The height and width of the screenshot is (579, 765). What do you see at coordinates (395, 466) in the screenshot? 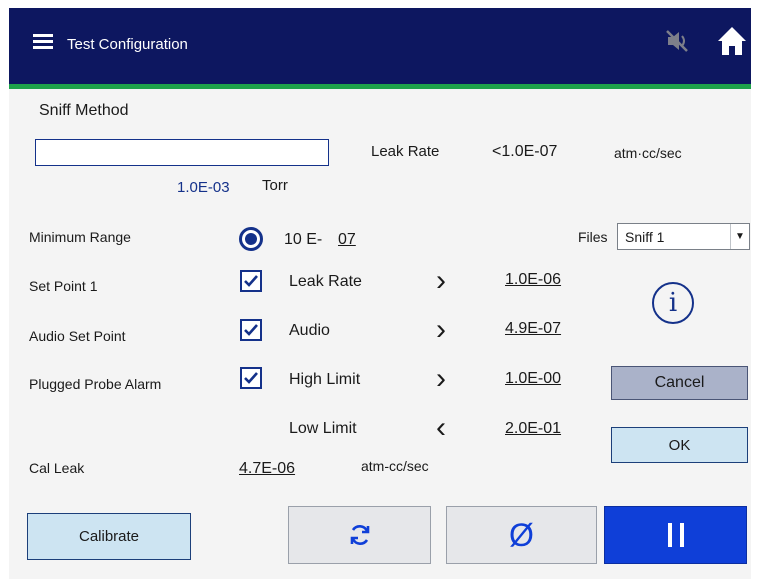
I see `cal-leak-unit: atm-cc/sec` at bounding box center [395, 466].